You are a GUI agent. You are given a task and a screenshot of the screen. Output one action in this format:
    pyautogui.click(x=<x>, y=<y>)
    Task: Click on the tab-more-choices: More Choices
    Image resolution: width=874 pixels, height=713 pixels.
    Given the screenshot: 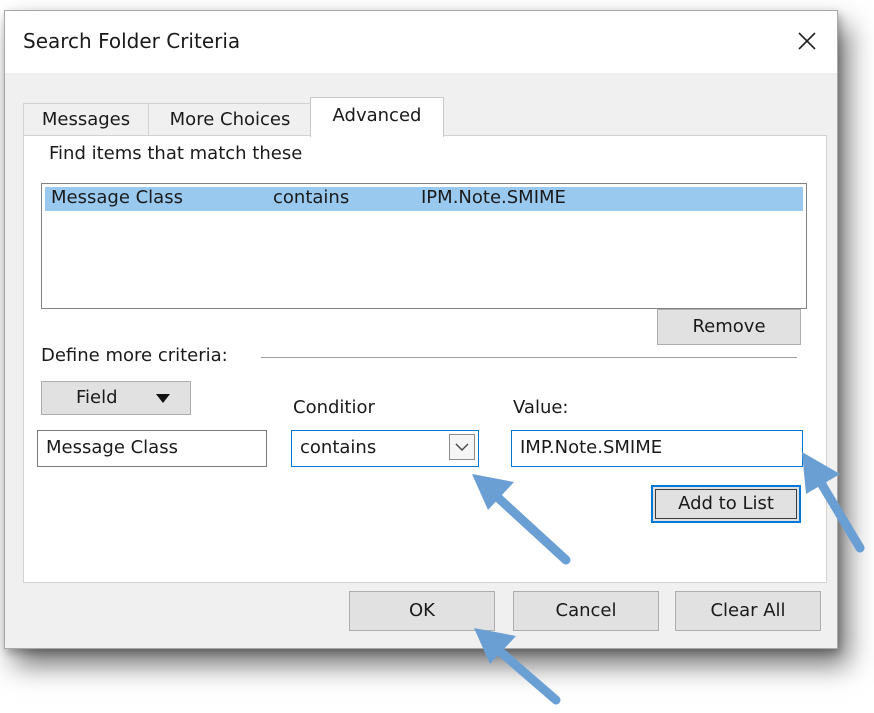 What is the action you would take?
    pyautogui.click(x=230, y=119)
    